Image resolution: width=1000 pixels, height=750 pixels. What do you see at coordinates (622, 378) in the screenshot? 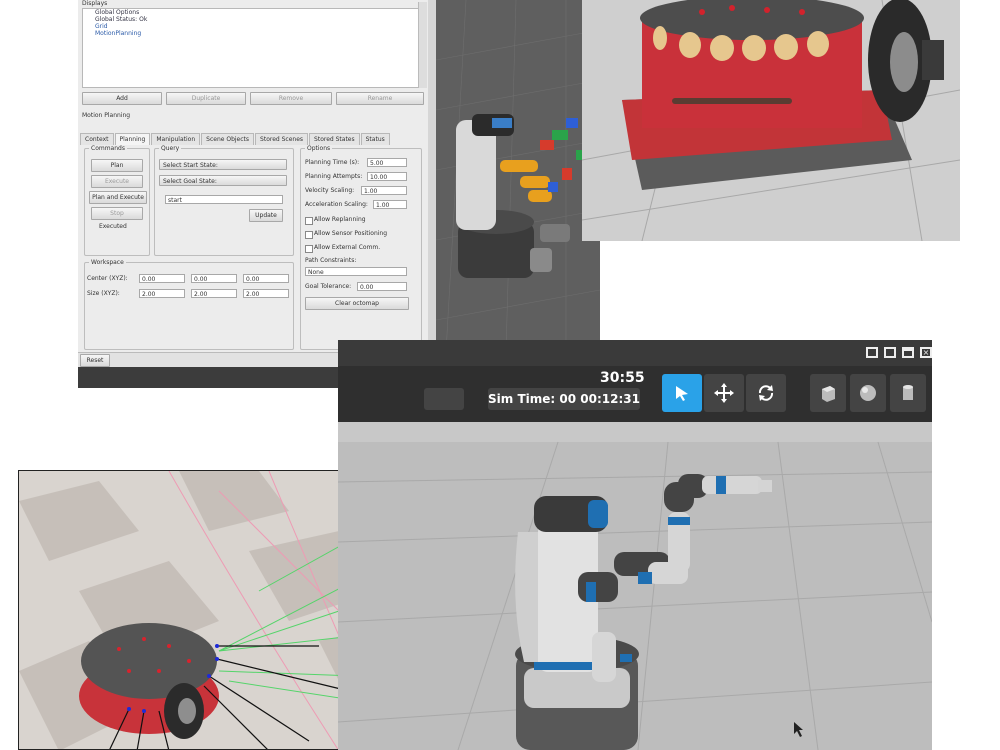
I see `real-time-readout: 30:55` at bounding box center [622, 378].